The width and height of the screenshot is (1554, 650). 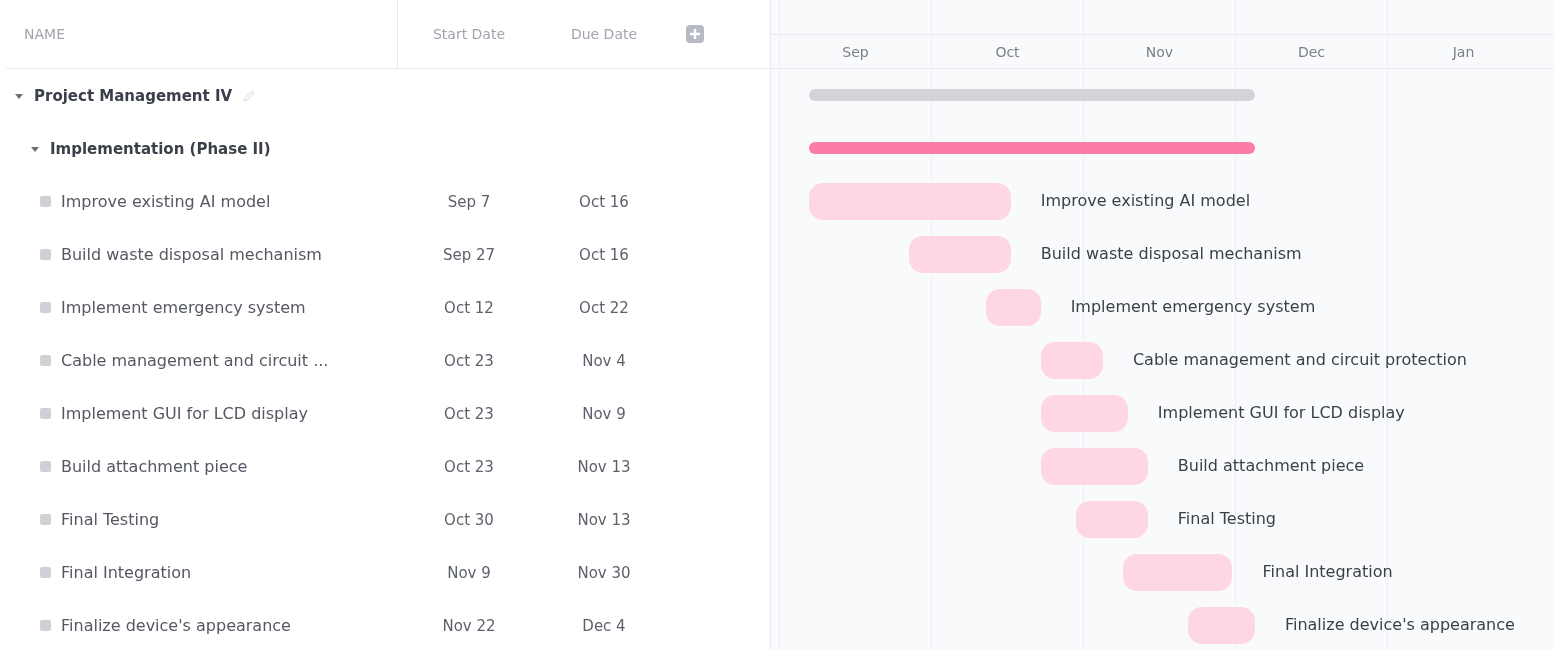 What do you see at coordinates (604, 625) in the screenshot?
I see `due-date: Dec 4` at bounding box center [604, 625].